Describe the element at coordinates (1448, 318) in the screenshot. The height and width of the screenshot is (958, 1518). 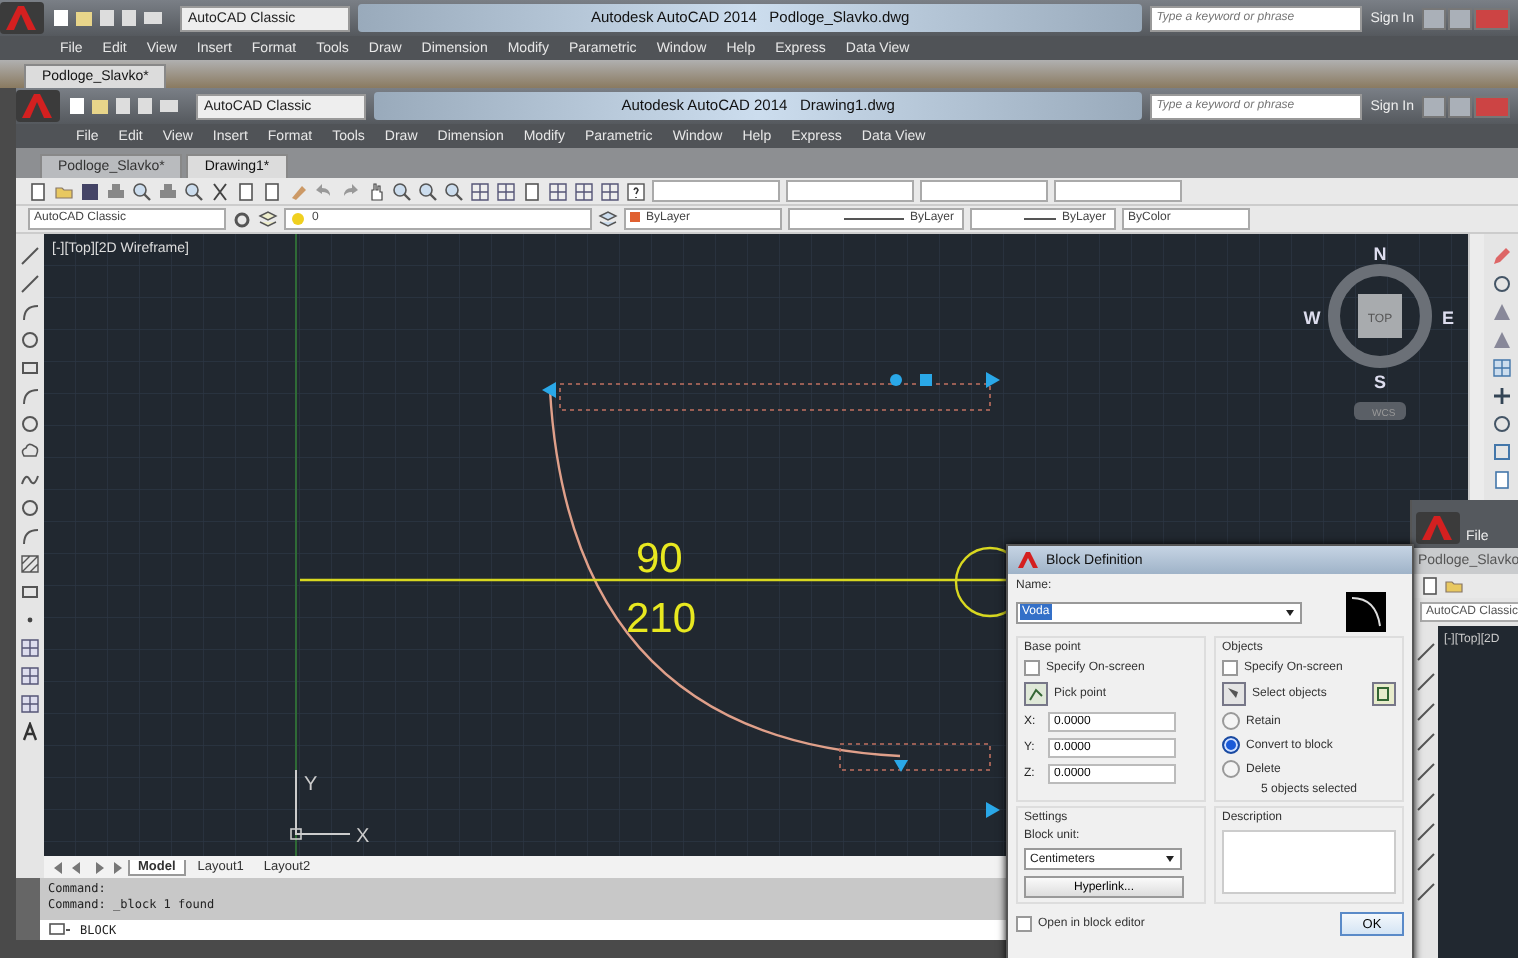
I see `compass-label: E` at that location.